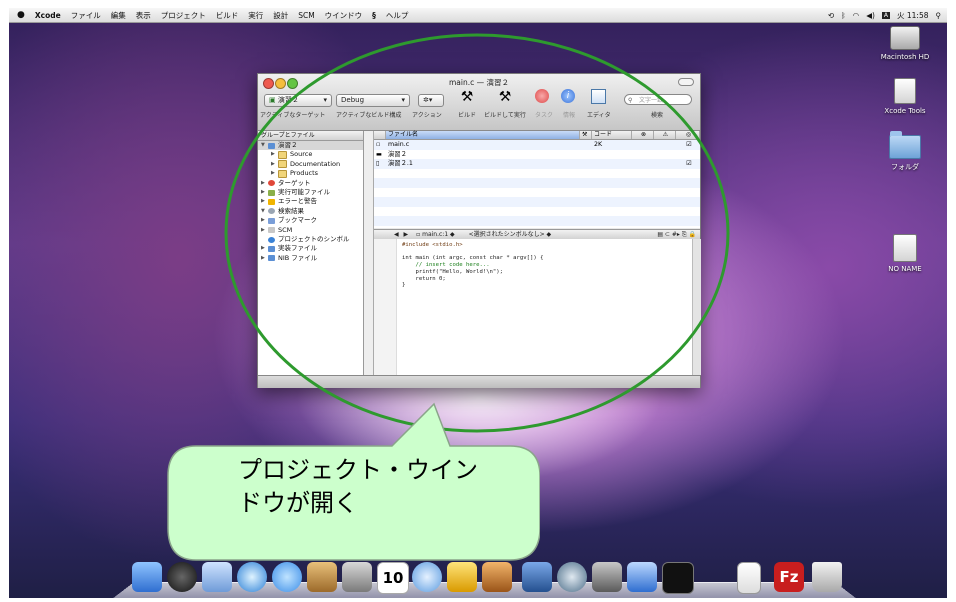 The width and height of the screenshot is (956, 602). Describe the element at coordinates (510, 234) in the screenshot. I see `symbol-popup: <選択されたシンボルなし> ◆` at that location.